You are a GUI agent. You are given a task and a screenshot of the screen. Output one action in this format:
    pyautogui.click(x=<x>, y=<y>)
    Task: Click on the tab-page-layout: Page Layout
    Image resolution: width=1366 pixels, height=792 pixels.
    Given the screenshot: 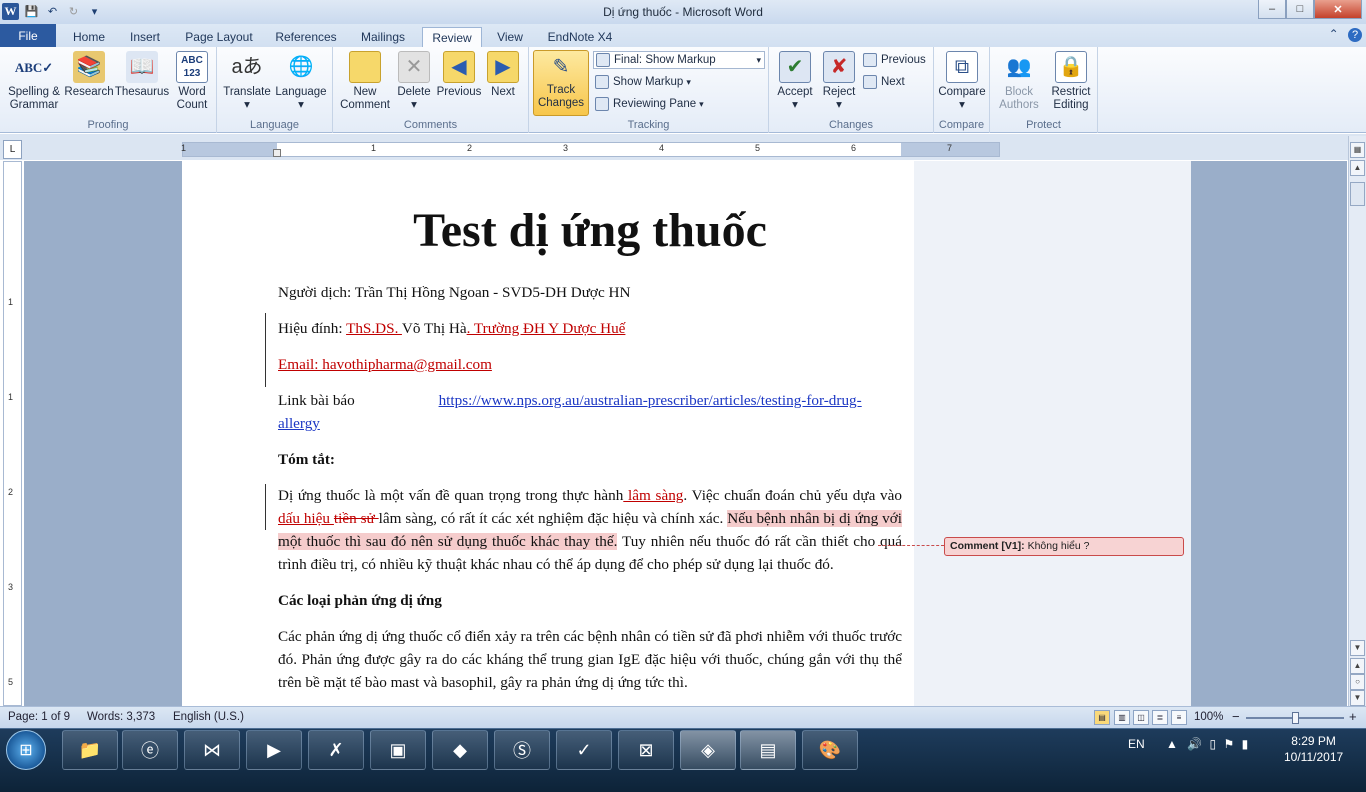 What is the action you would take?
    pyautogui.click(x=219, y=37)
    